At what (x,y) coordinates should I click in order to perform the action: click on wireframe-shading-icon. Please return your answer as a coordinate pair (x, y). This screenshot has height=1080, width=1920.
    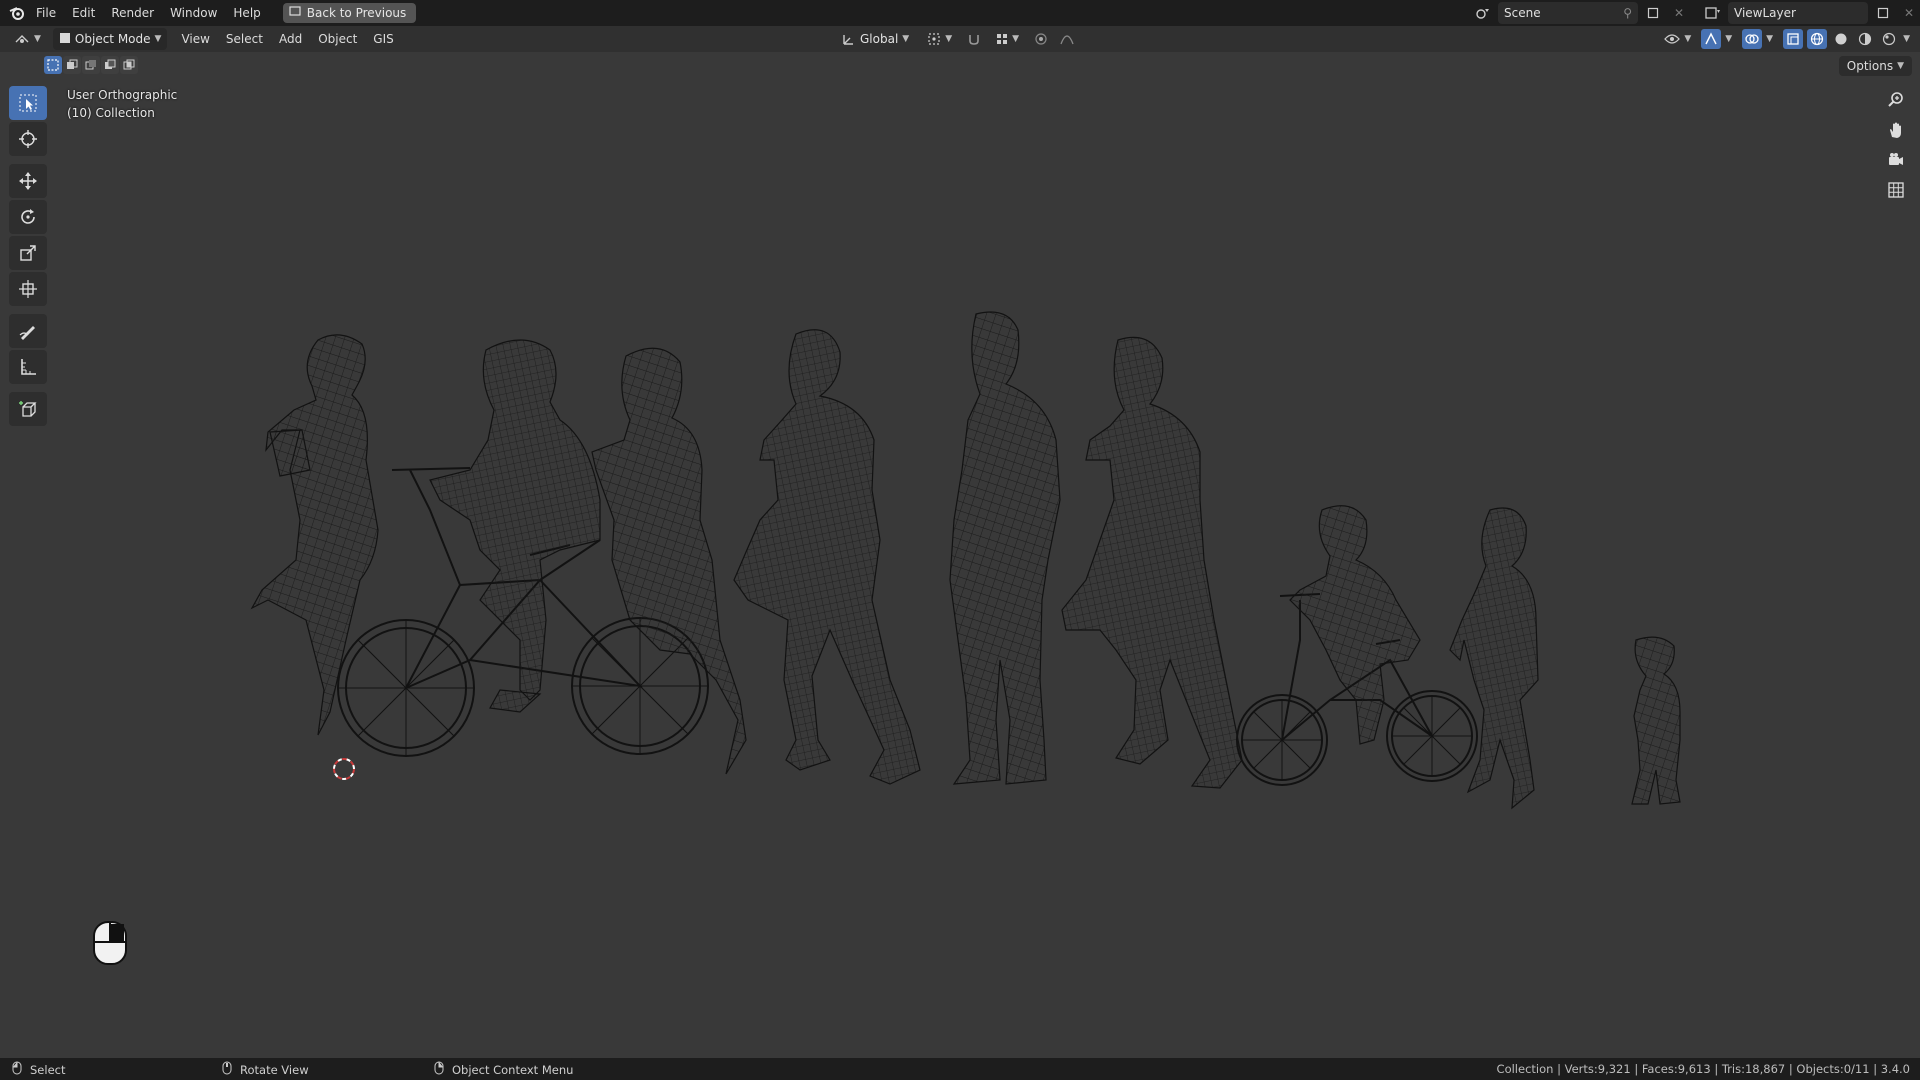
    Looking at the image, I should click on (1817, 39).